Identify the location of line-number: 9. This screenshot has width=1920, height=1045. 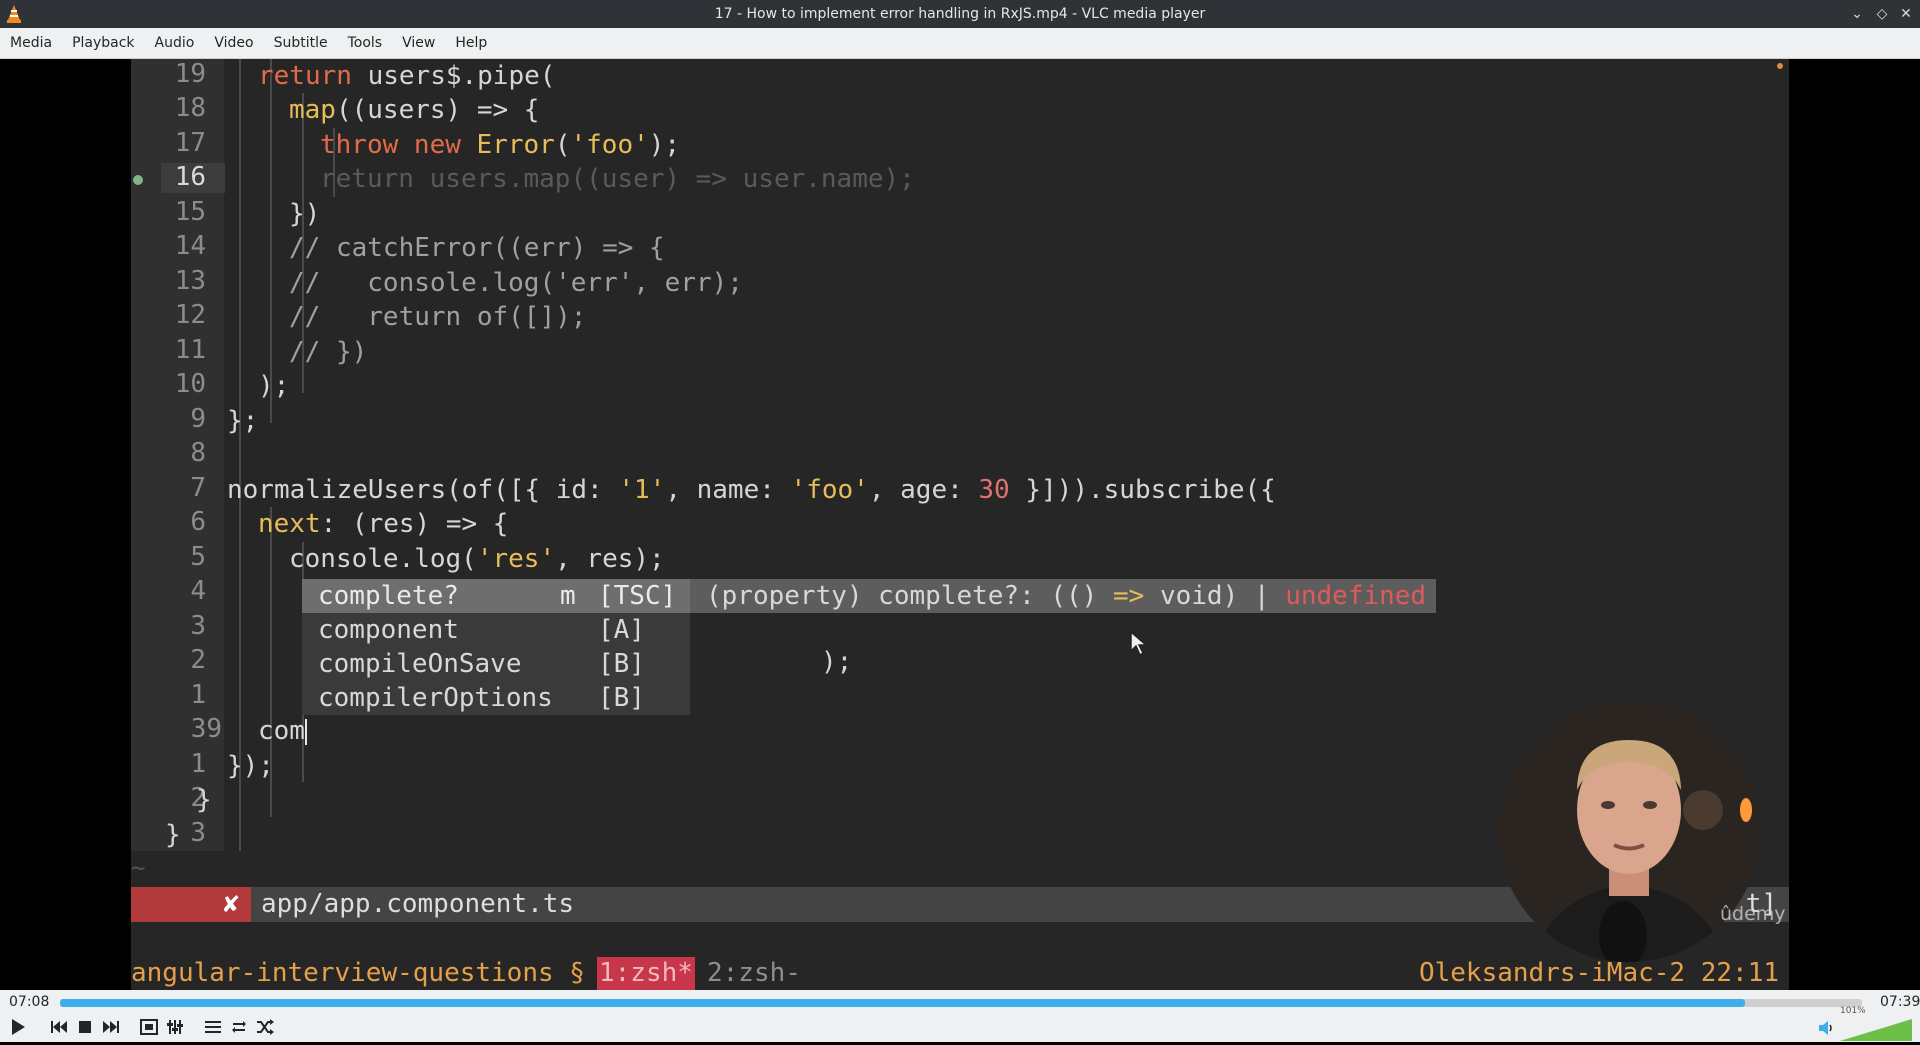
(198, 419).